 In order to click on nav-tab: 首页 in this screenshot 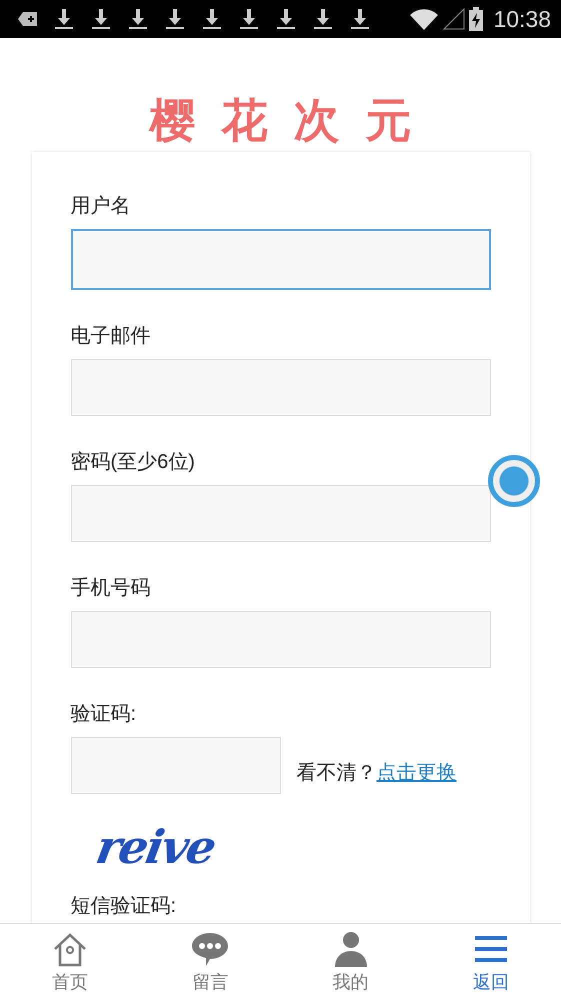, I will do `click(70, 961)`.